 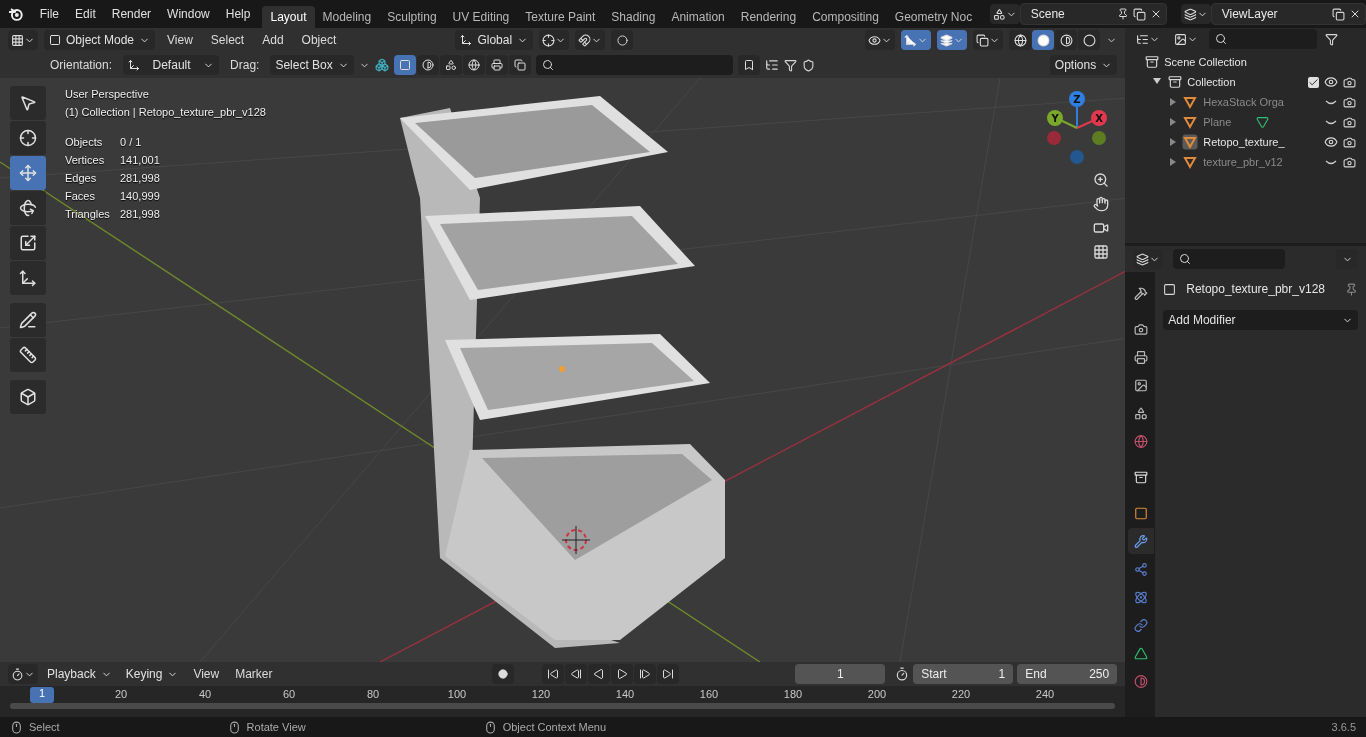 What do you see at coordinates (1235, 82) in the screenshot?
I see `outliner-item: Collection` at bounding box center [1235, 82].